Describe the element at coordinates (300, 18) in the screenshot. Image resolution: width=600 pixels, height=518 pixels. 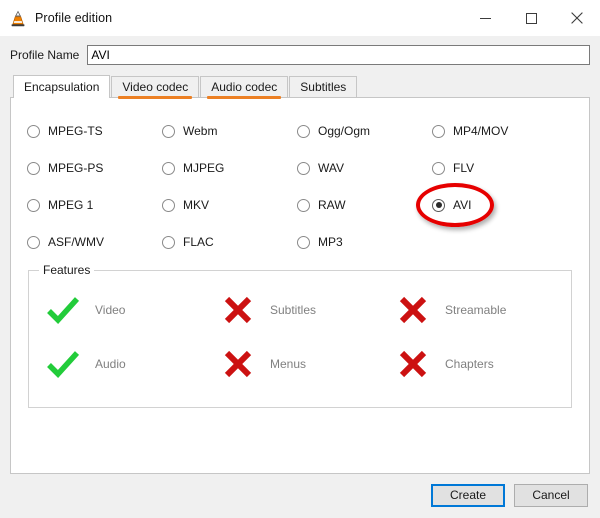
I see `title-bar: Profile edition` at that location.